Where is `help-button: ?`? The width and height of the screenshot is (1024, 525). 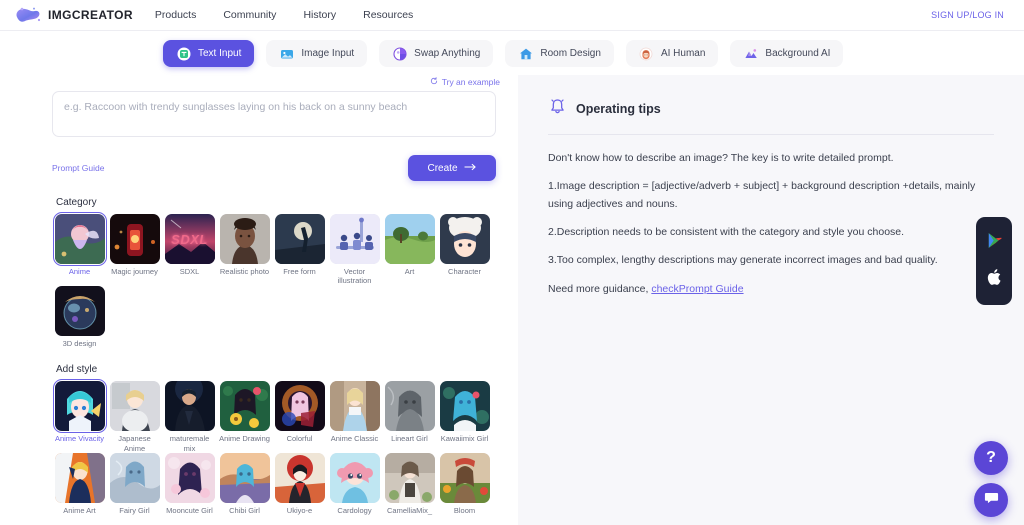 help-button: ? is located at coordinates (991, 458).